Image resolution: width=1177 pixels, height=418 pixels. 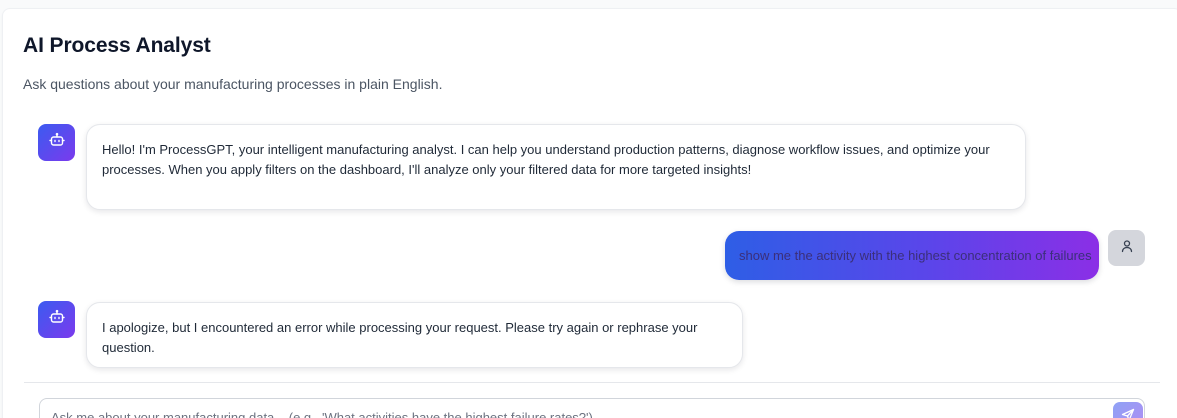 What do you see at coordinates (1128, 413) in the screenshot?
I see `send-icon` at bounding box center [1128, 413].